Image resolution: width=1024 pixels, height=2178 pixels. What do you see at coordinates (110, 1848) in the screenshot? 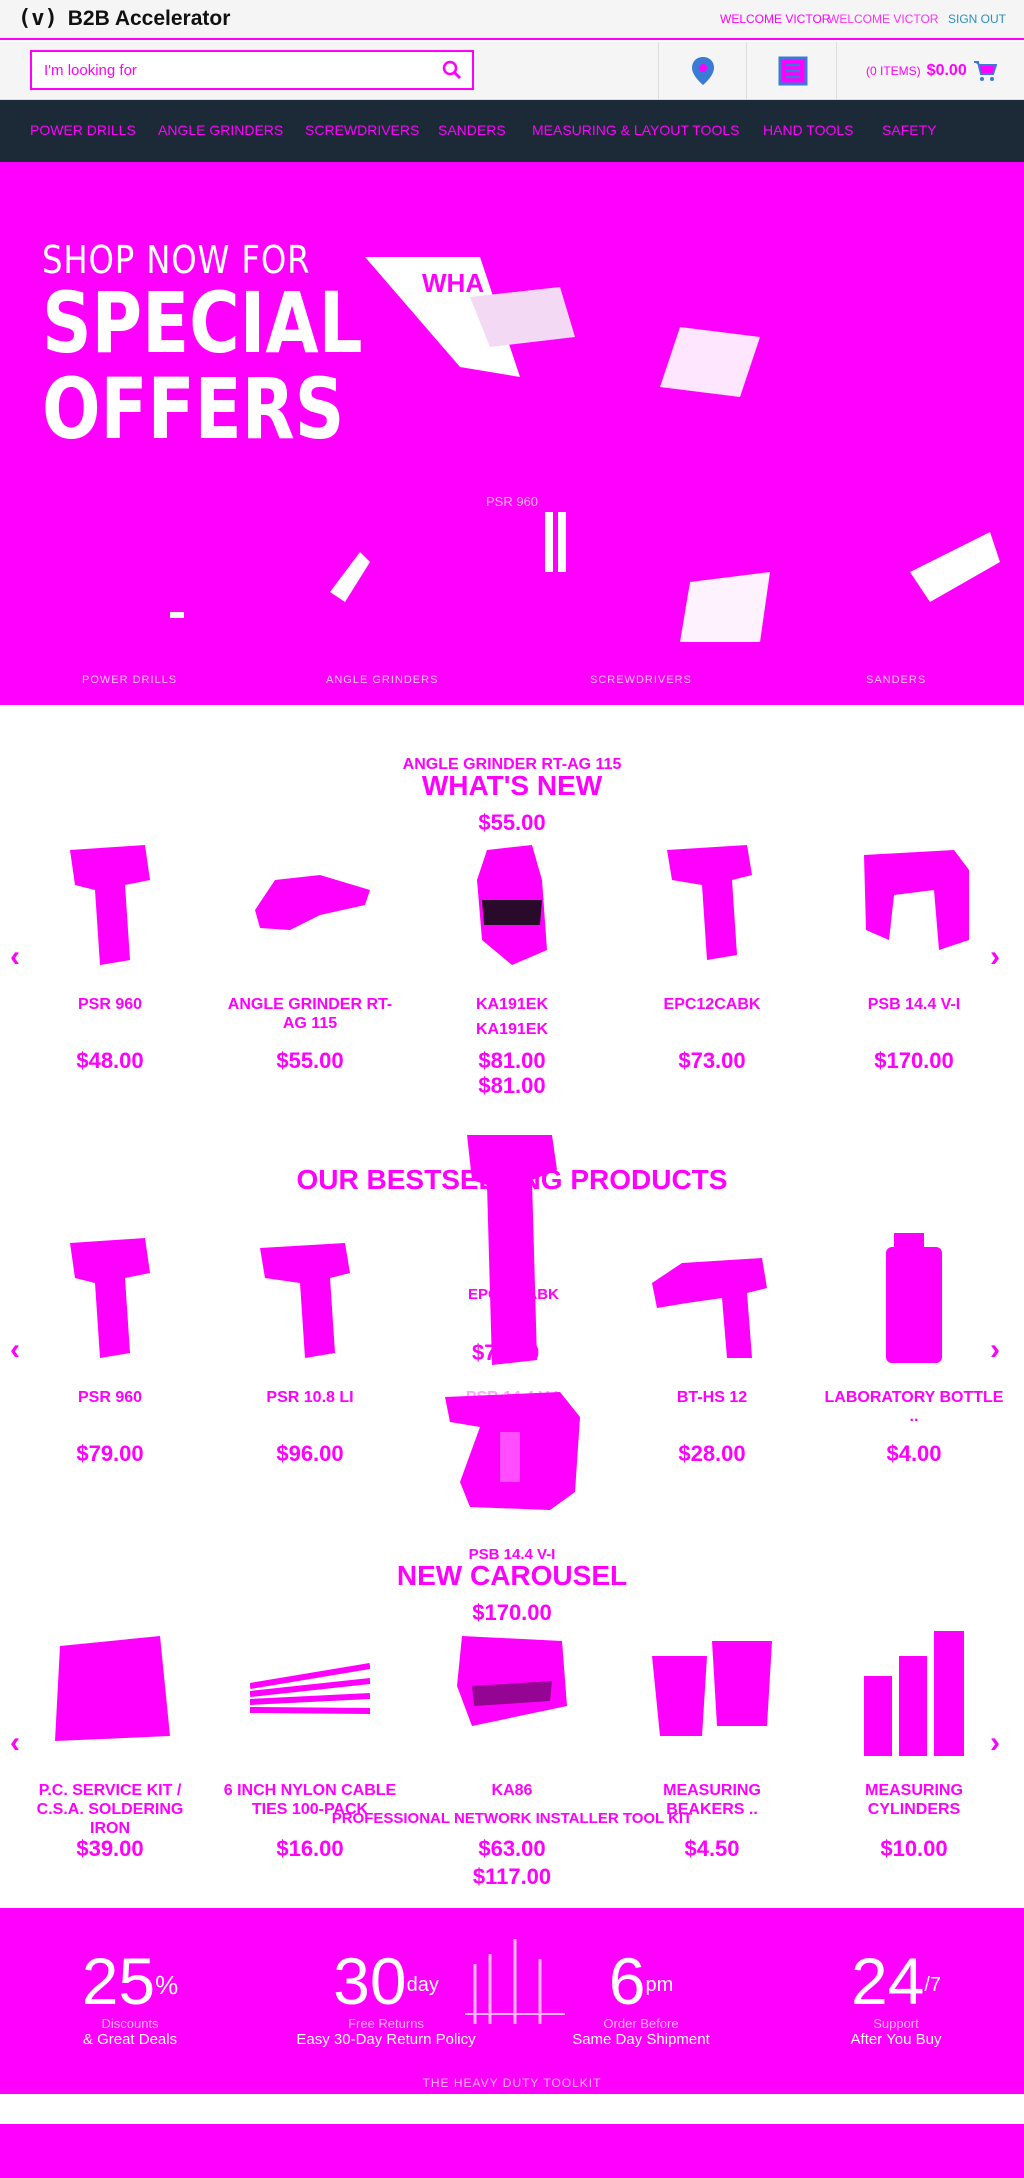
I see `product-price: $39.00` at bounding box center [110, 1848].